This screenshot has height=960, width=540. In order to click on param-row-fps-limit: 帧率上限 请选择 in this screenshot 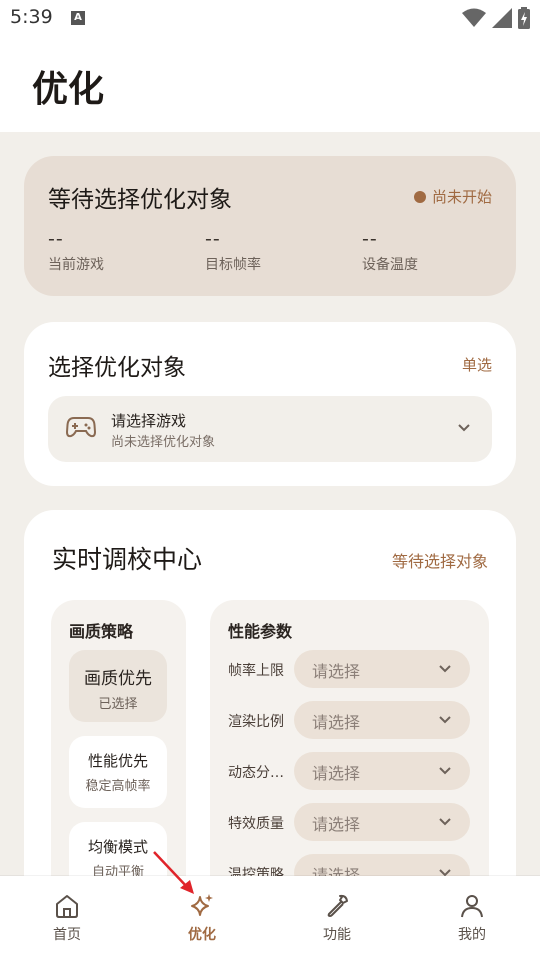, I will do `click(350, 669)`.